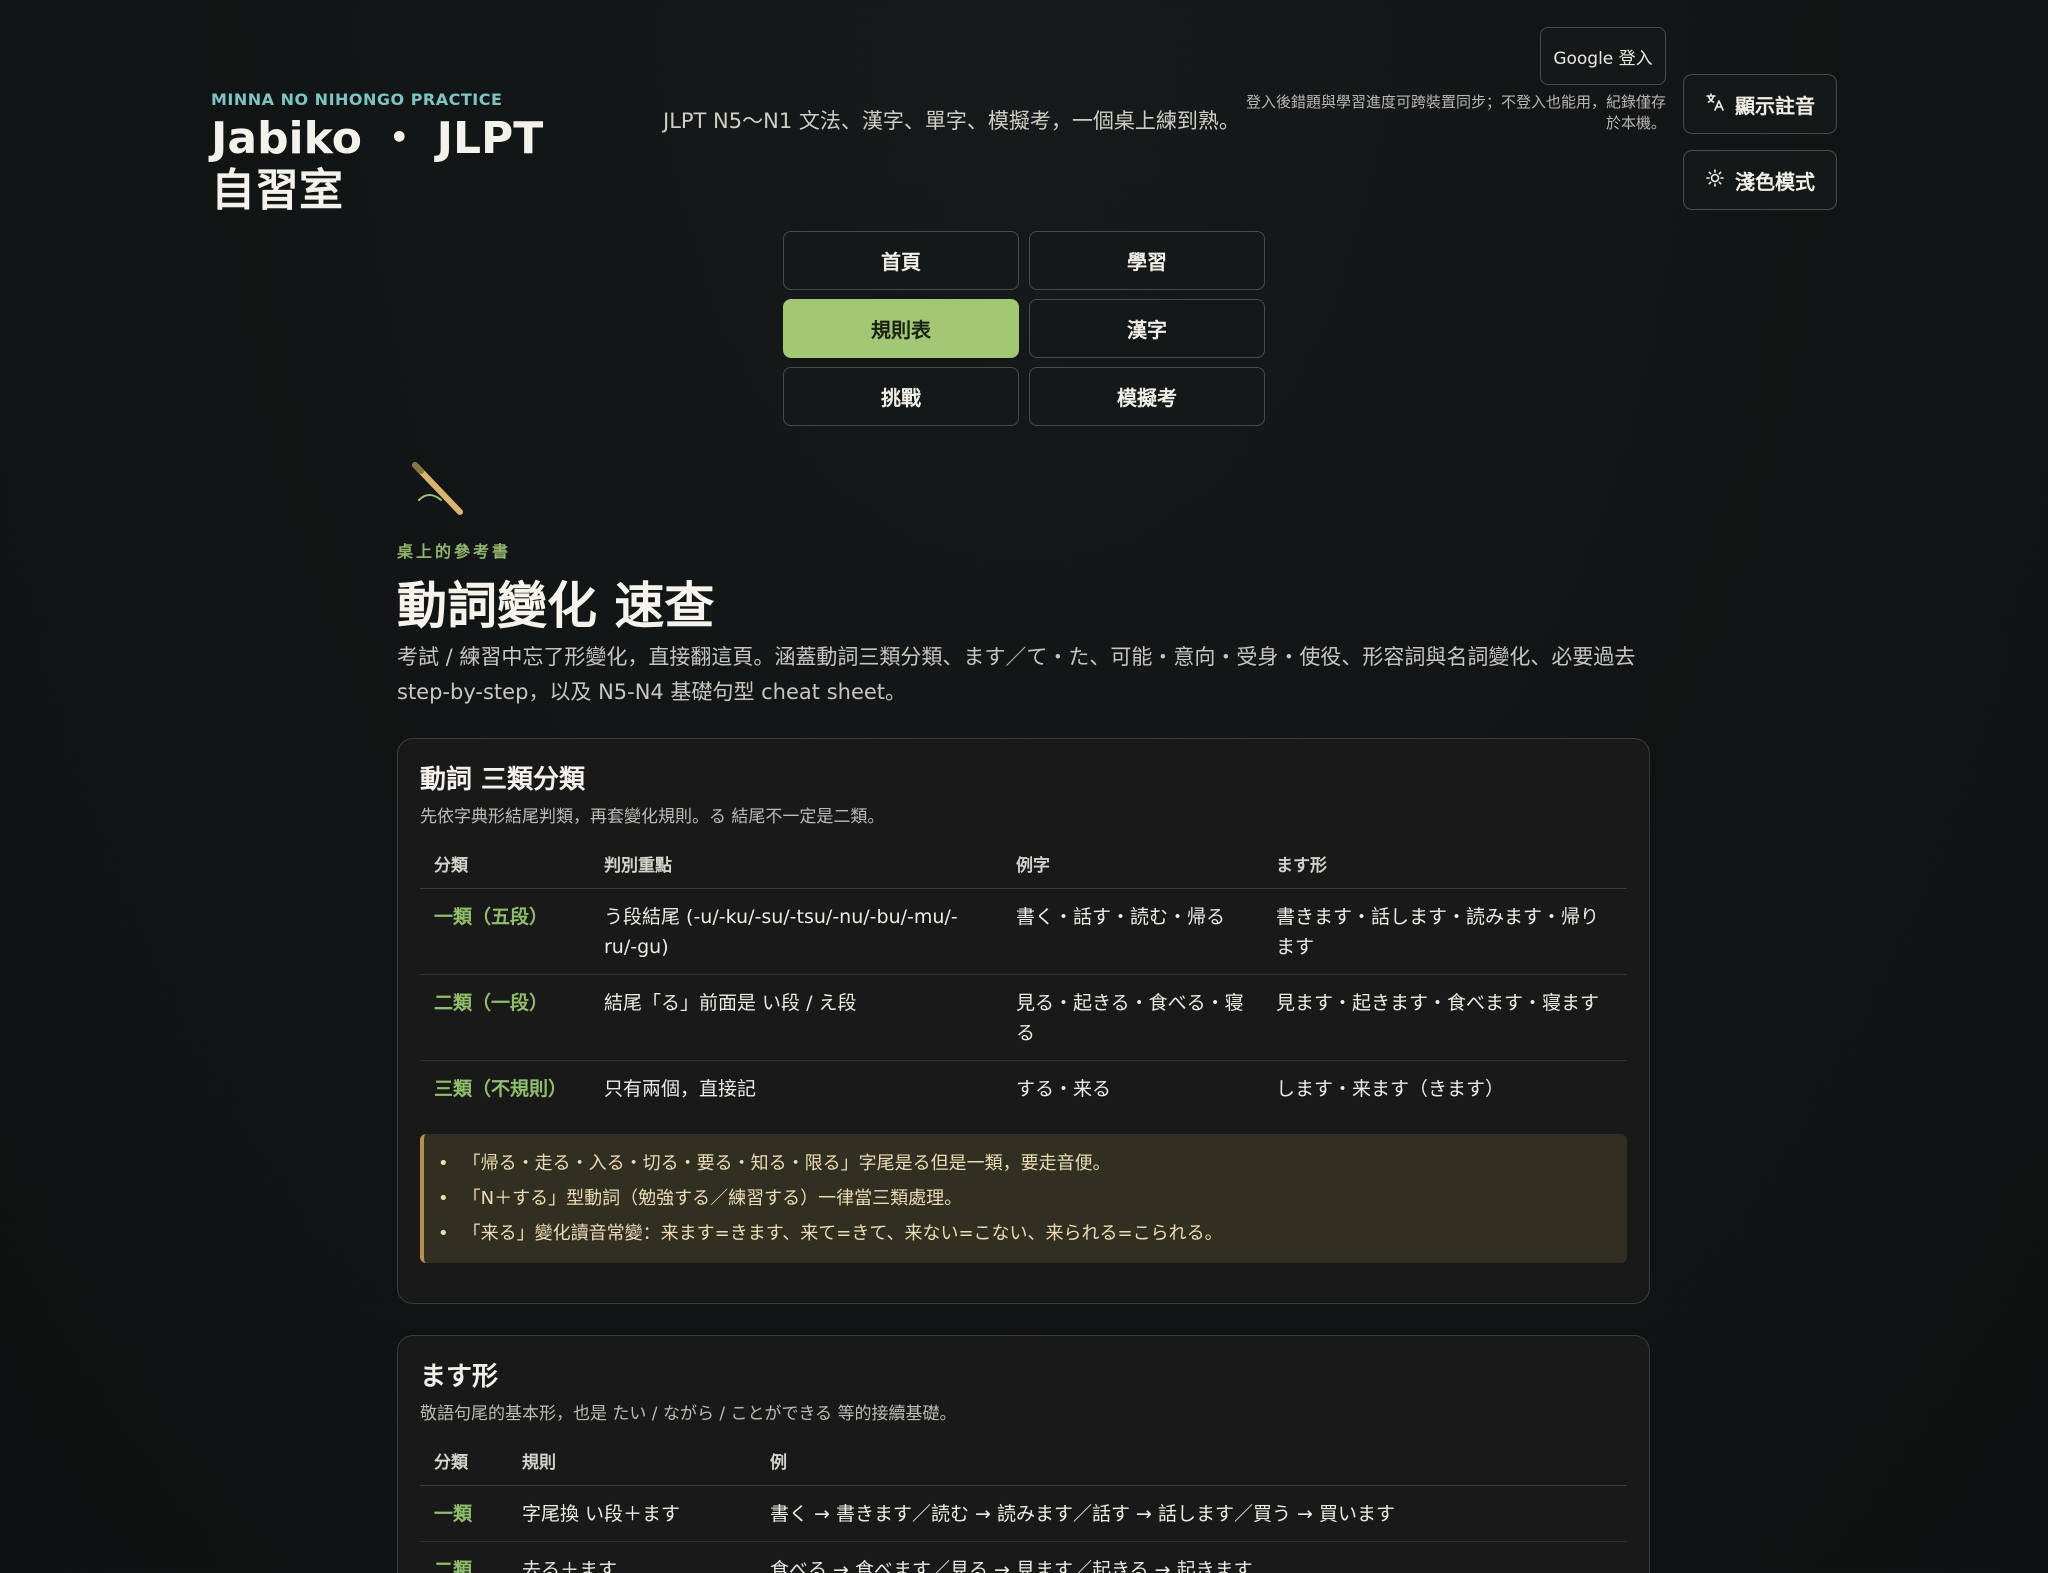 This screenshot has height=1573, width=2048. I want to click on rule-cell: 結尾「る」前面是 い段 / え段, so click(796, 1017).